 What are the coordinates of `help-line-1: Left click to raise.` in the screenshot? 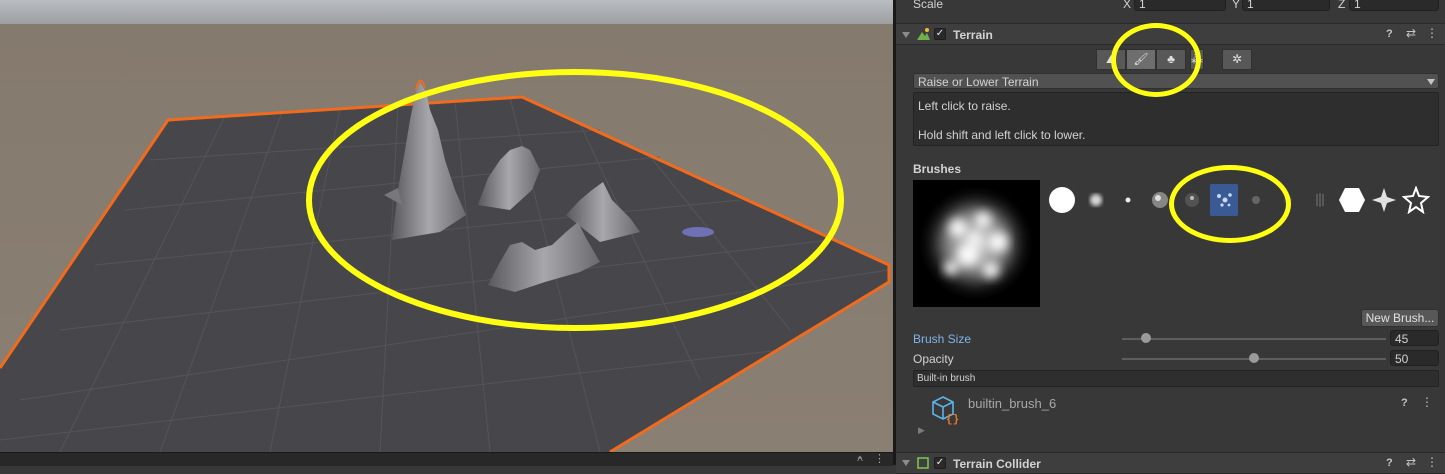 It's located at (964, 106).